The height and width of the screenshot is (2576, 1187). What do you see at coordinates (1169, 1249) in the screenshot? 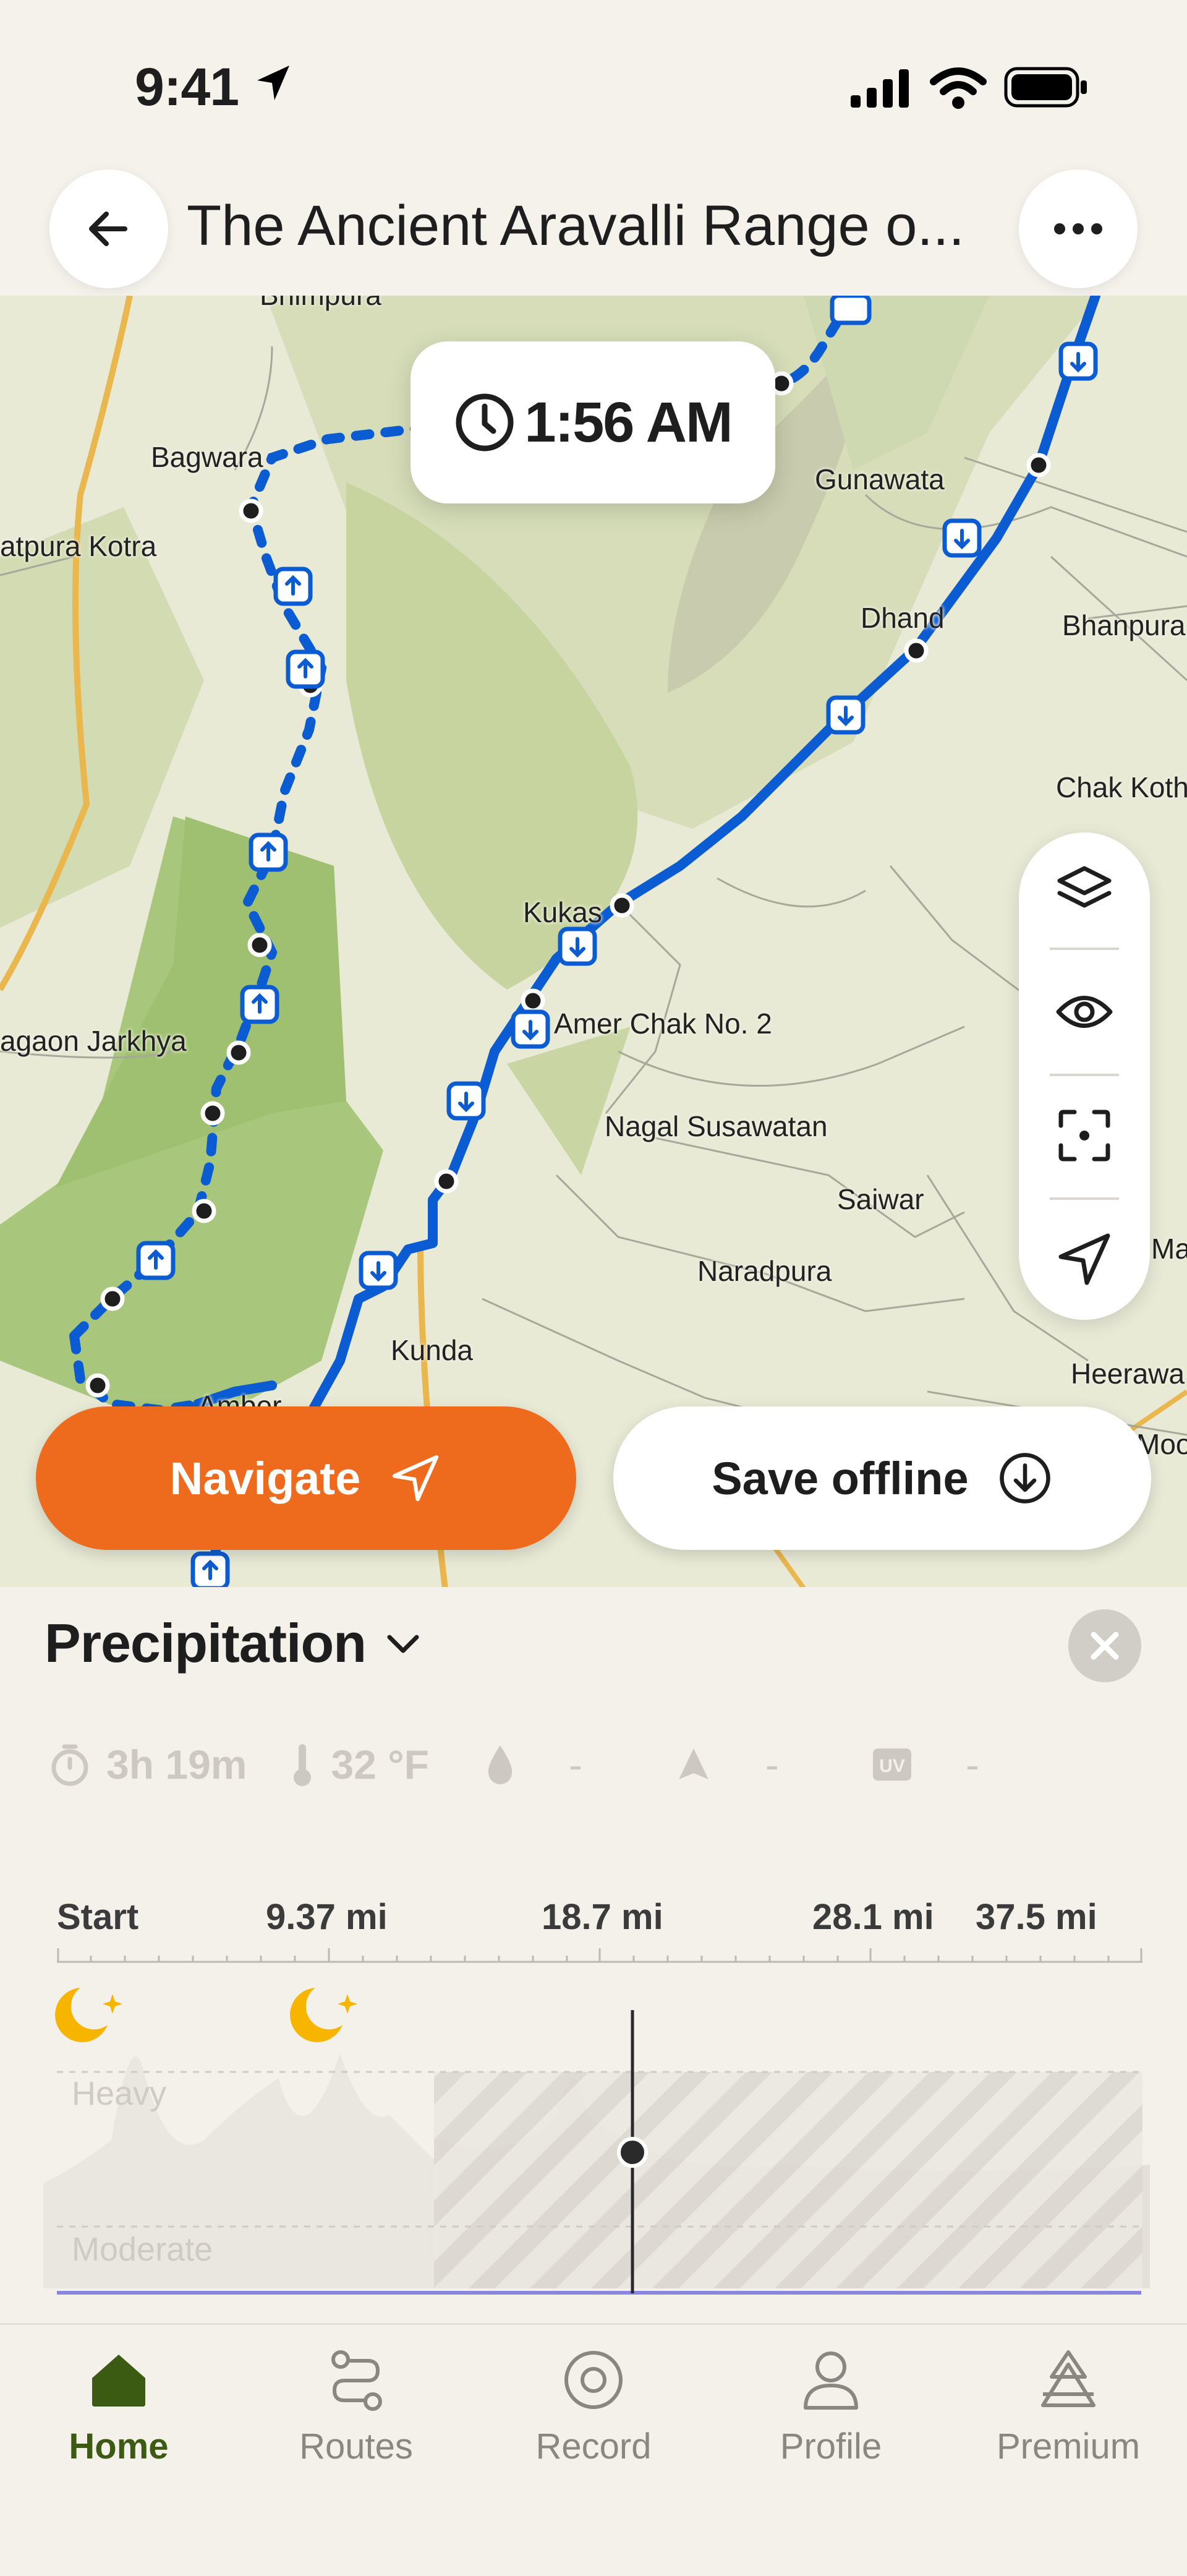
I see `map-place-label: Mal` at bounding box center [1169, 1249].